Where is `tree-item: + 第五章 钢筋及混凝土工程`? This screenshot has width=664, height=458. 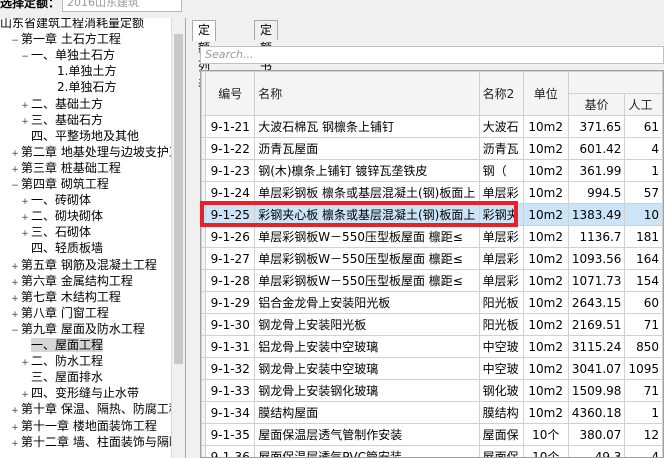 tree-item: + 第五章 钢筋及混凝土工程 is located at coordinates (83, 265).